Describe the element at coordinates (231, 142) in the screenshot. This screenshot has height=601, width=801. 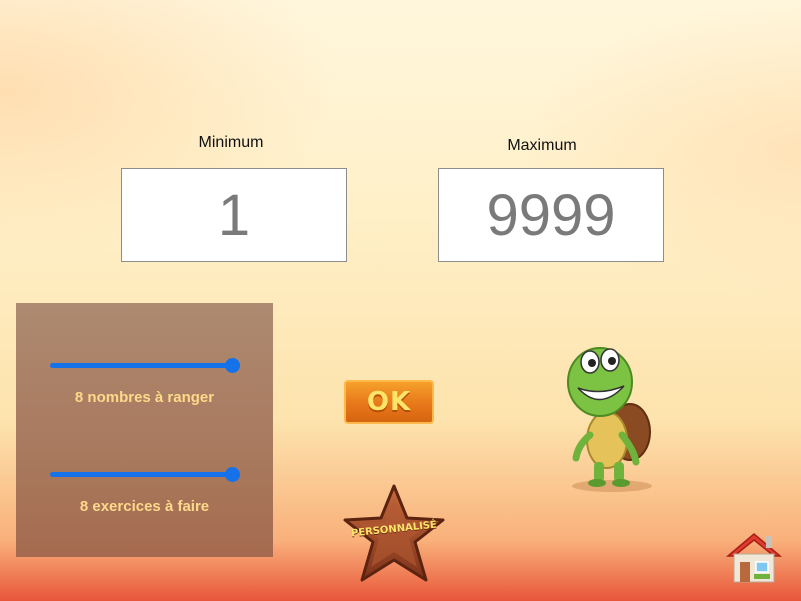
I see `minimum-label: Minimum` at that location.